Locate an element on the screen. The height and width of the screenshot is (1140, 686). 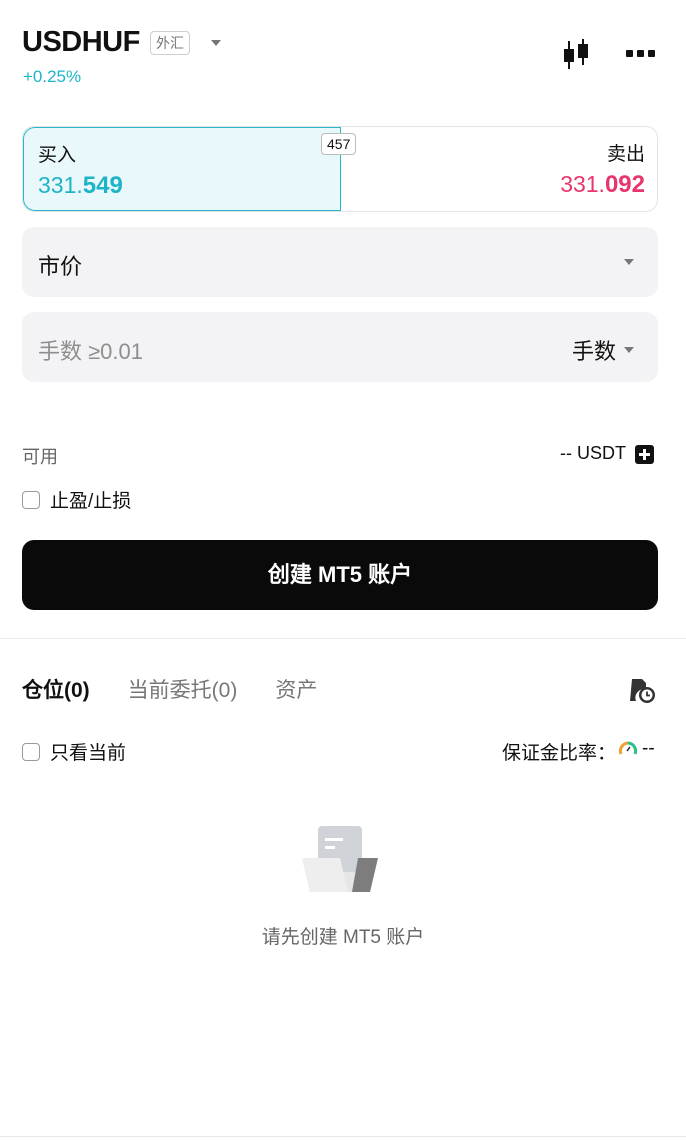
only-current-toggle: 只看当前 is located at coordinates (74, 751).